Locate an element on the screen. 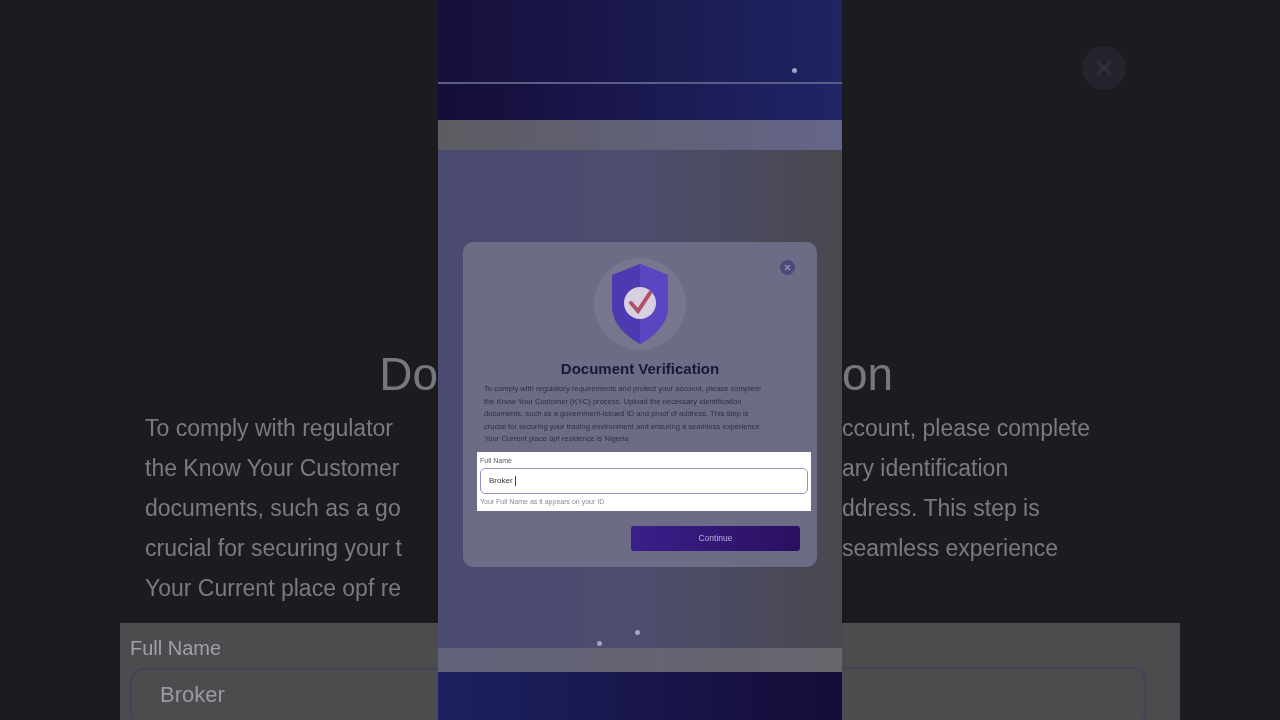 This screenshot has width=1280, height=720. close-button is located at coordinates (787, 267).